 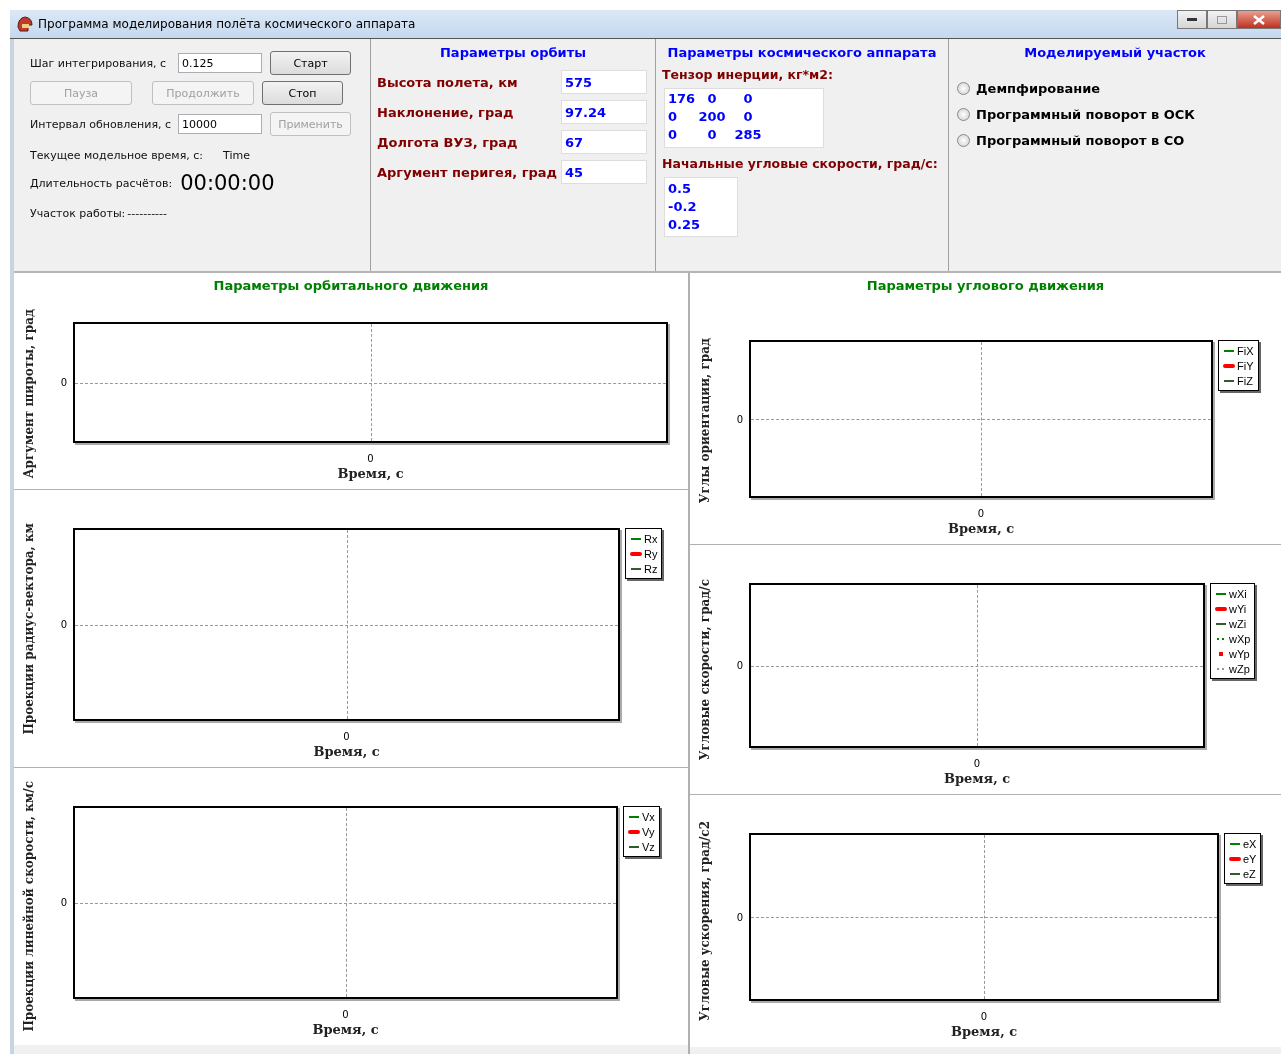 I want to click on section-title: Параметры космического аппарата, so click(x=802, y=53).